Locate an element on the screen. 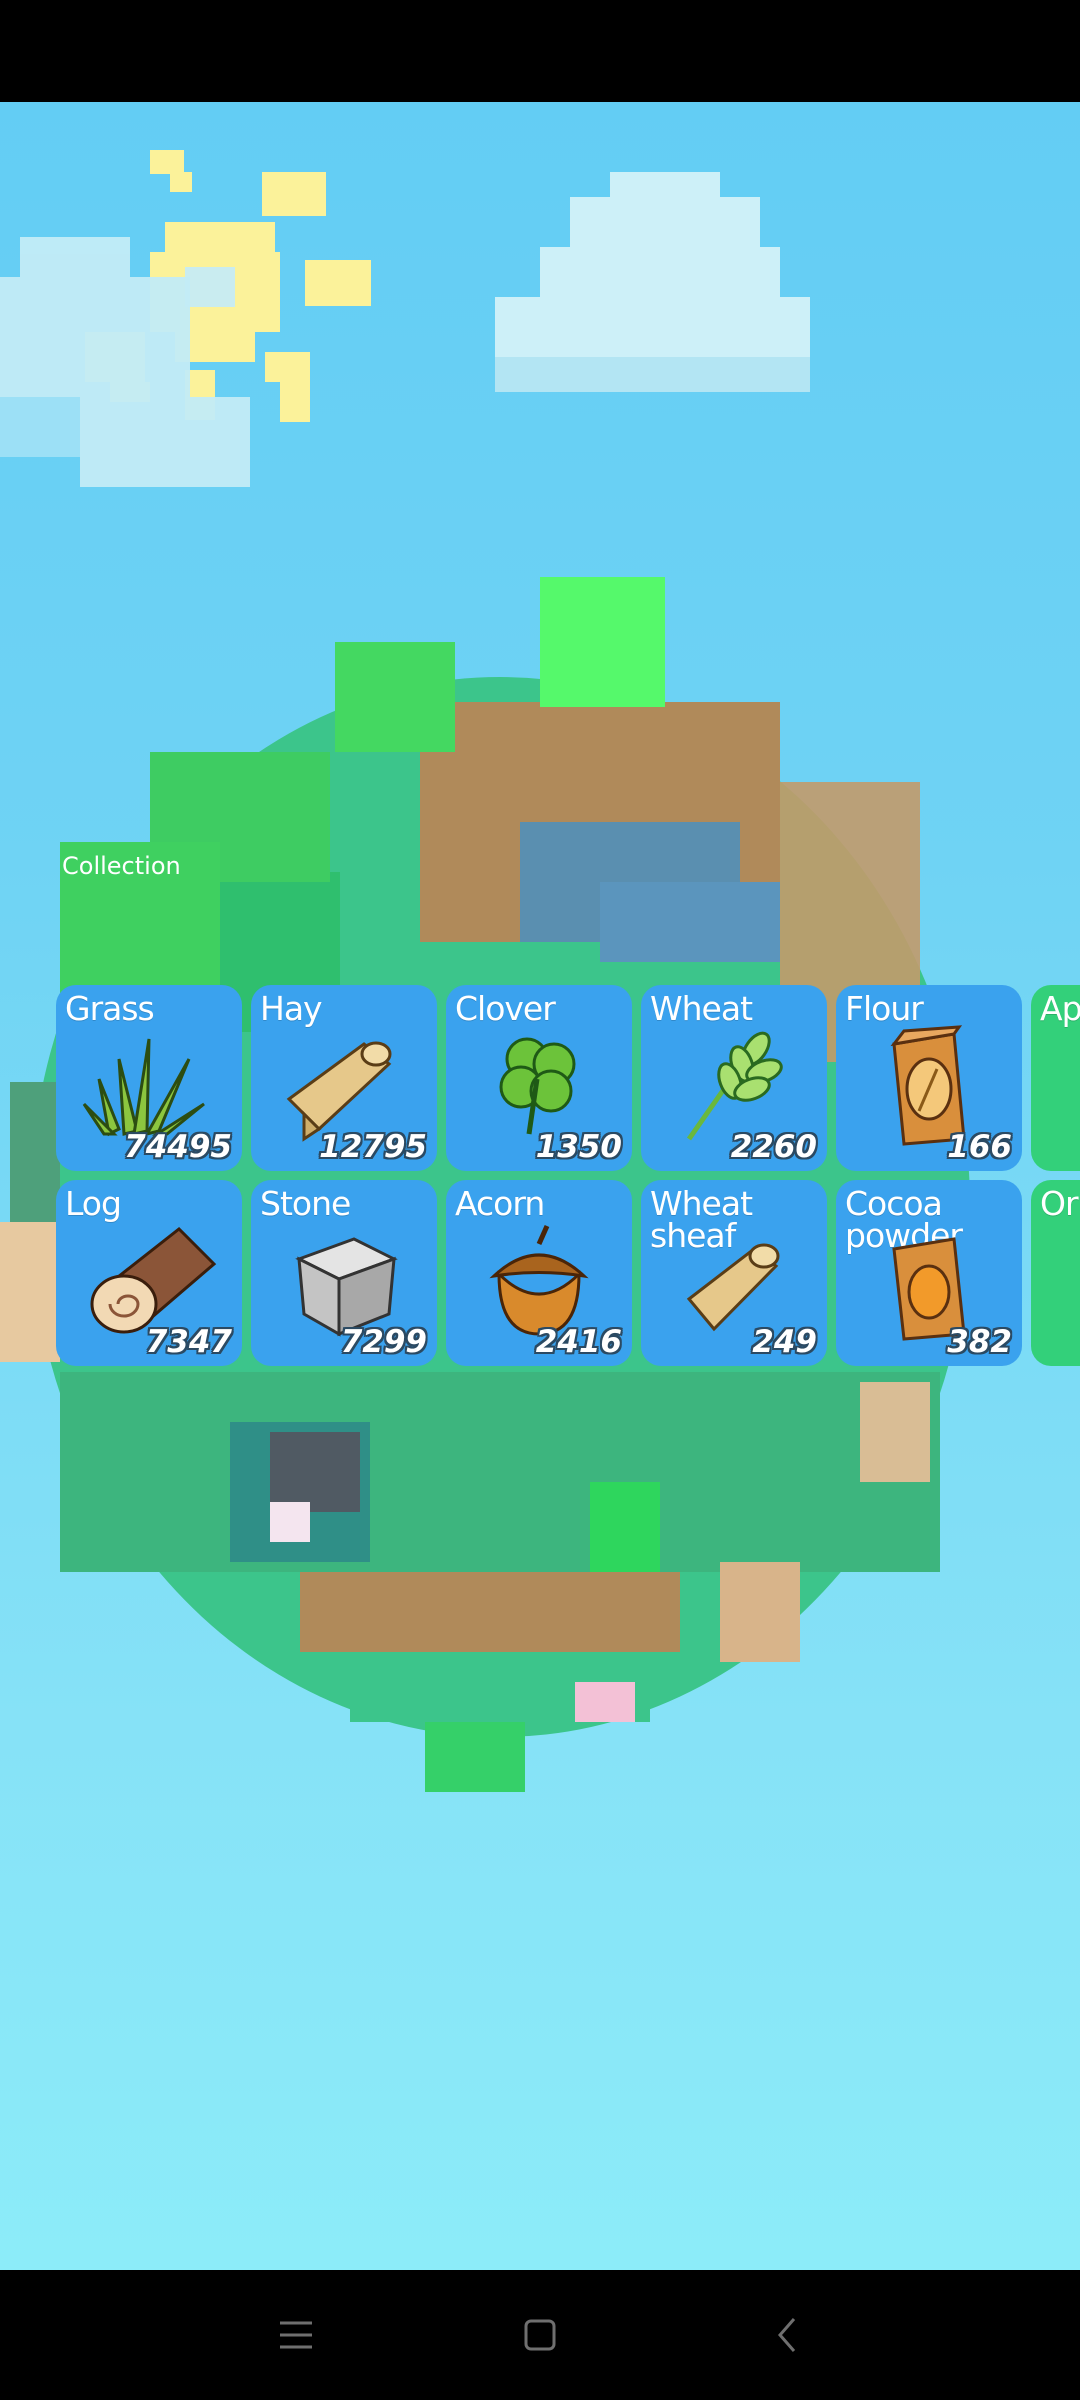 This screenshot has width=1080, height=2400. item-count: 2416 is located at coordinates (578, 1342).